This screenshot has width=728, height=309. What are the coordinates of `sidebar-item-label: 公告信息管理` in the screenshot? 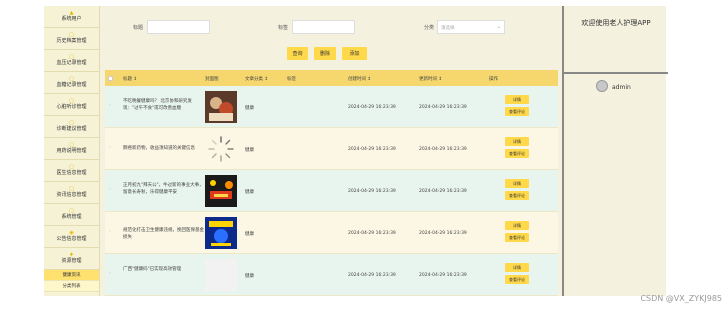 It's located at (71, 239).